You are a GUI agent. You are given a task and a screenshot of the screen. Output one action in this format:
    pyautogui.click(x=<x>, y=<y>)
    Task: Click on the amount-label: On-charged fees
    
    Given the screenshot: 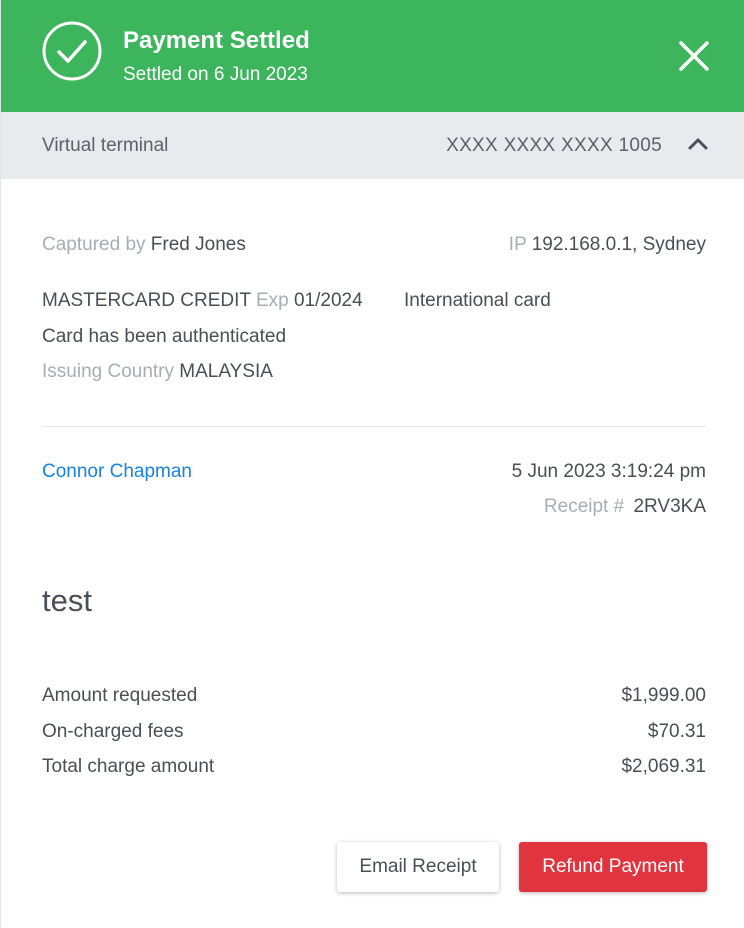 What is the action you would take?
    pyautogui.click(x=113, y=731)
    